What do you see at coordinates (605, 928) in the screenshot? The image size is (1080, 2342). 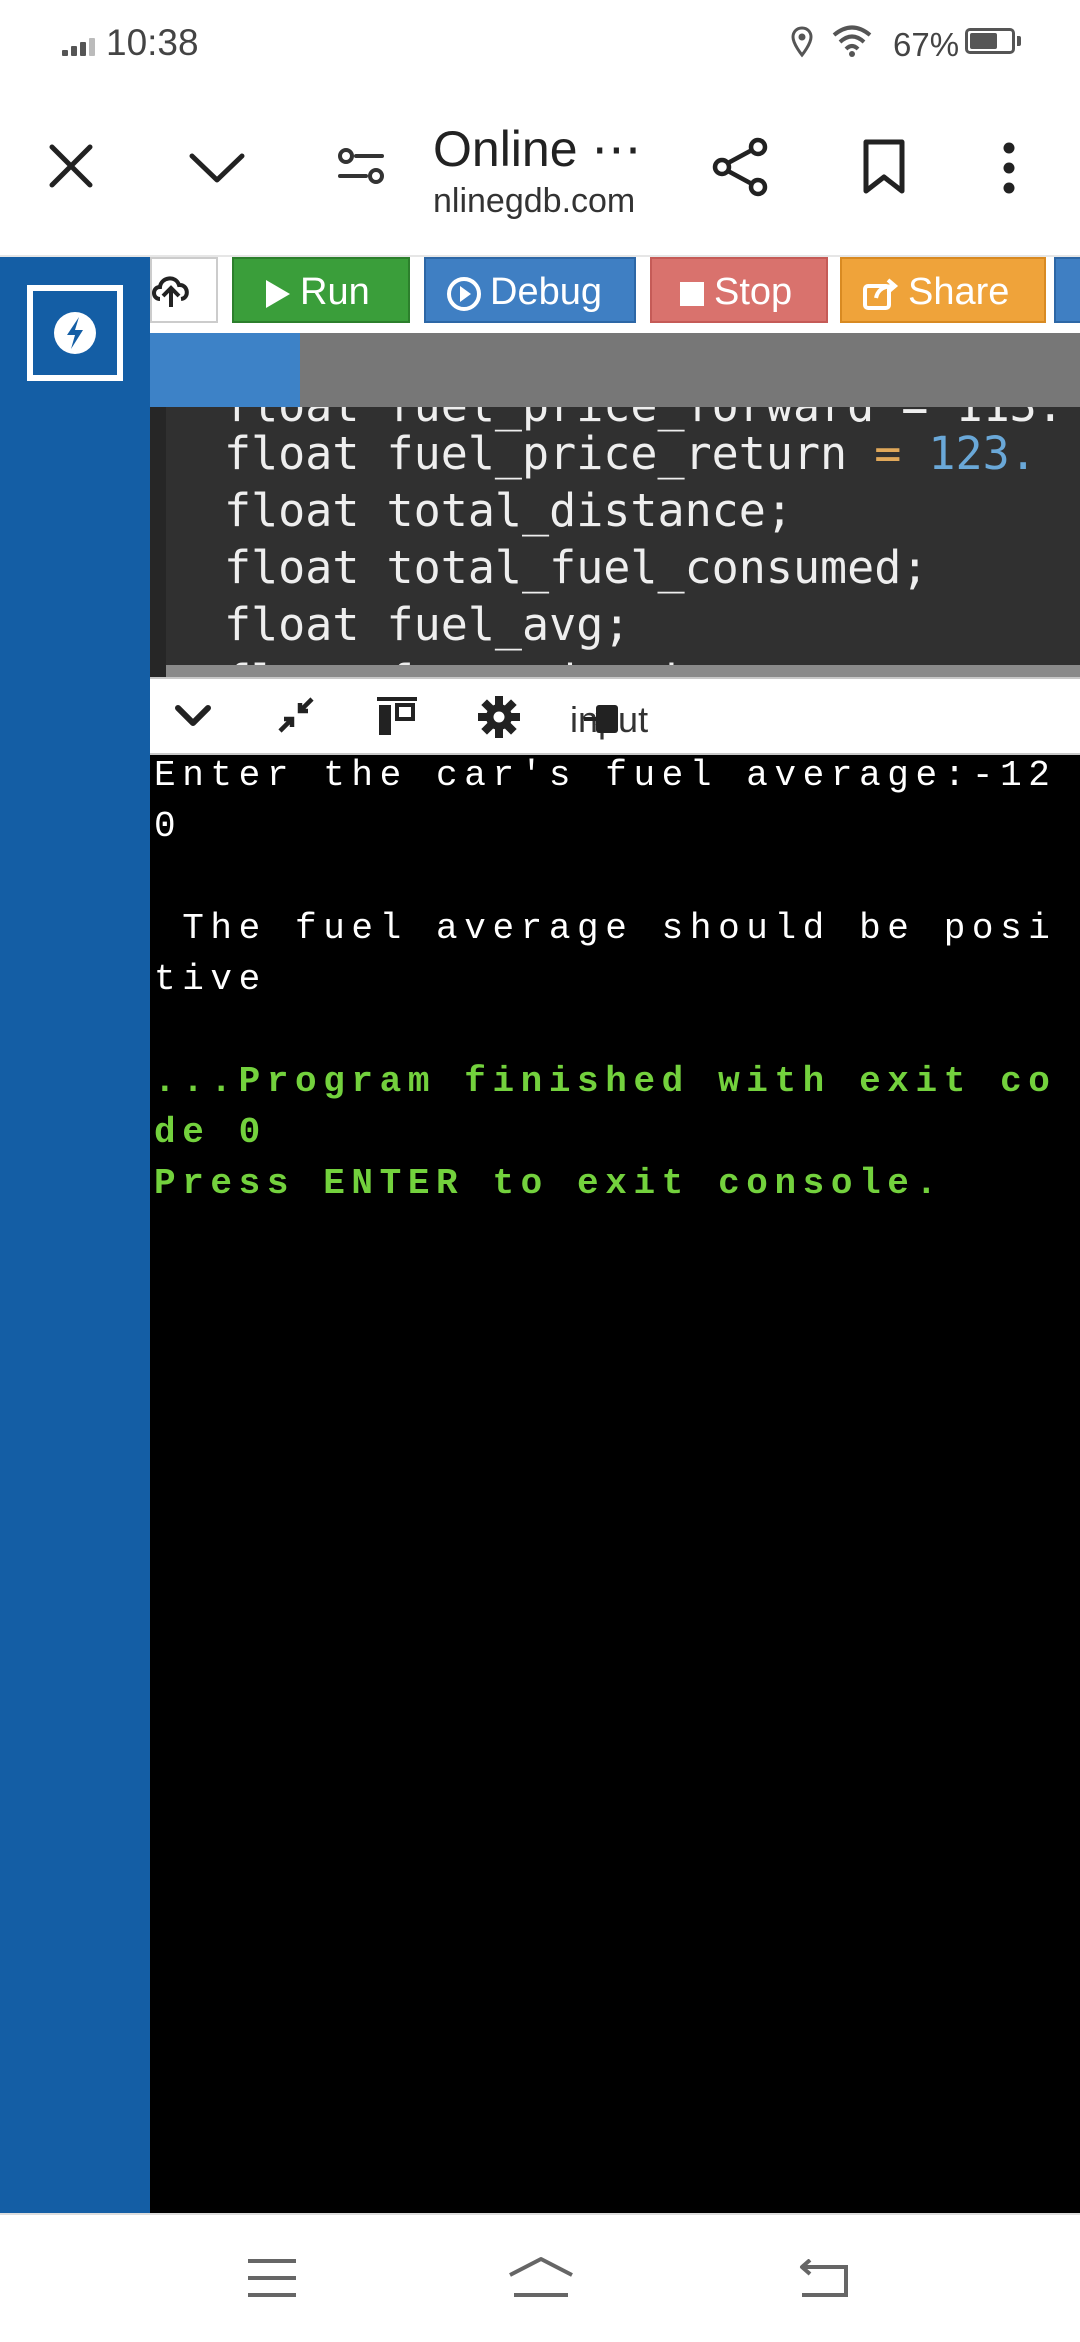 I see `console-line: The fuel average should be posi` at bounding box center [605, 928].